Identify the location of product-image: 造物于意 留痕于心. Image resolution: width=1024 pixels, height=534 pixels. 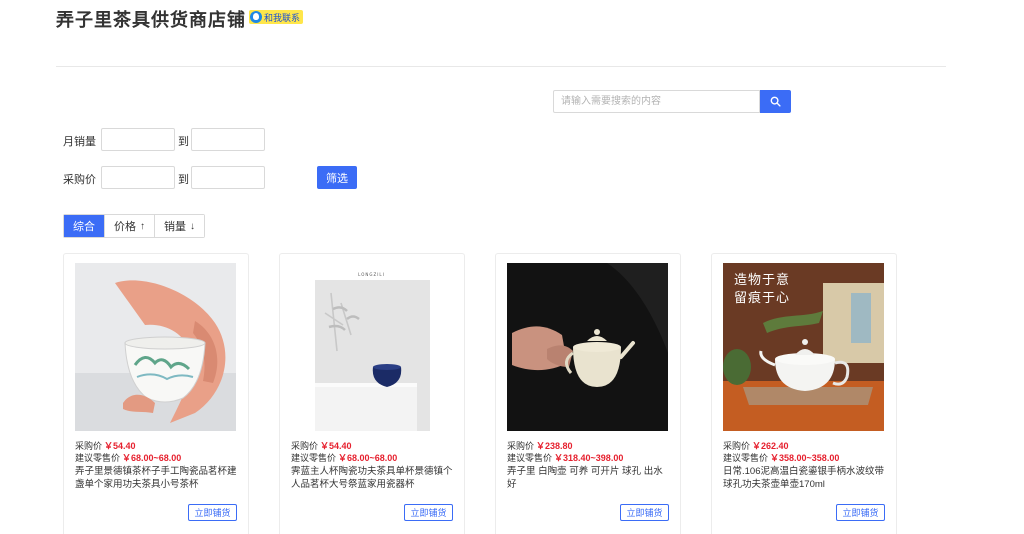
(803, 347).